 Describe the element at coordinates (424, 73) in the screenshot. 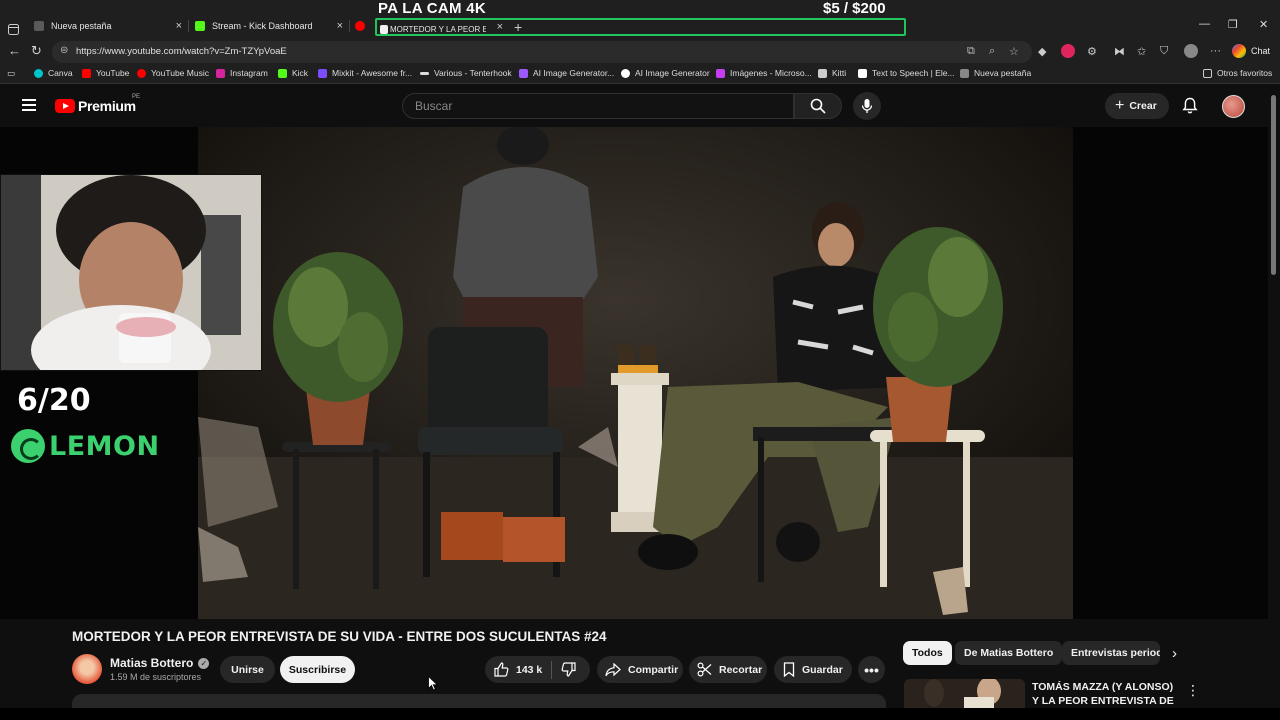

I see `dash-icon` at that location.